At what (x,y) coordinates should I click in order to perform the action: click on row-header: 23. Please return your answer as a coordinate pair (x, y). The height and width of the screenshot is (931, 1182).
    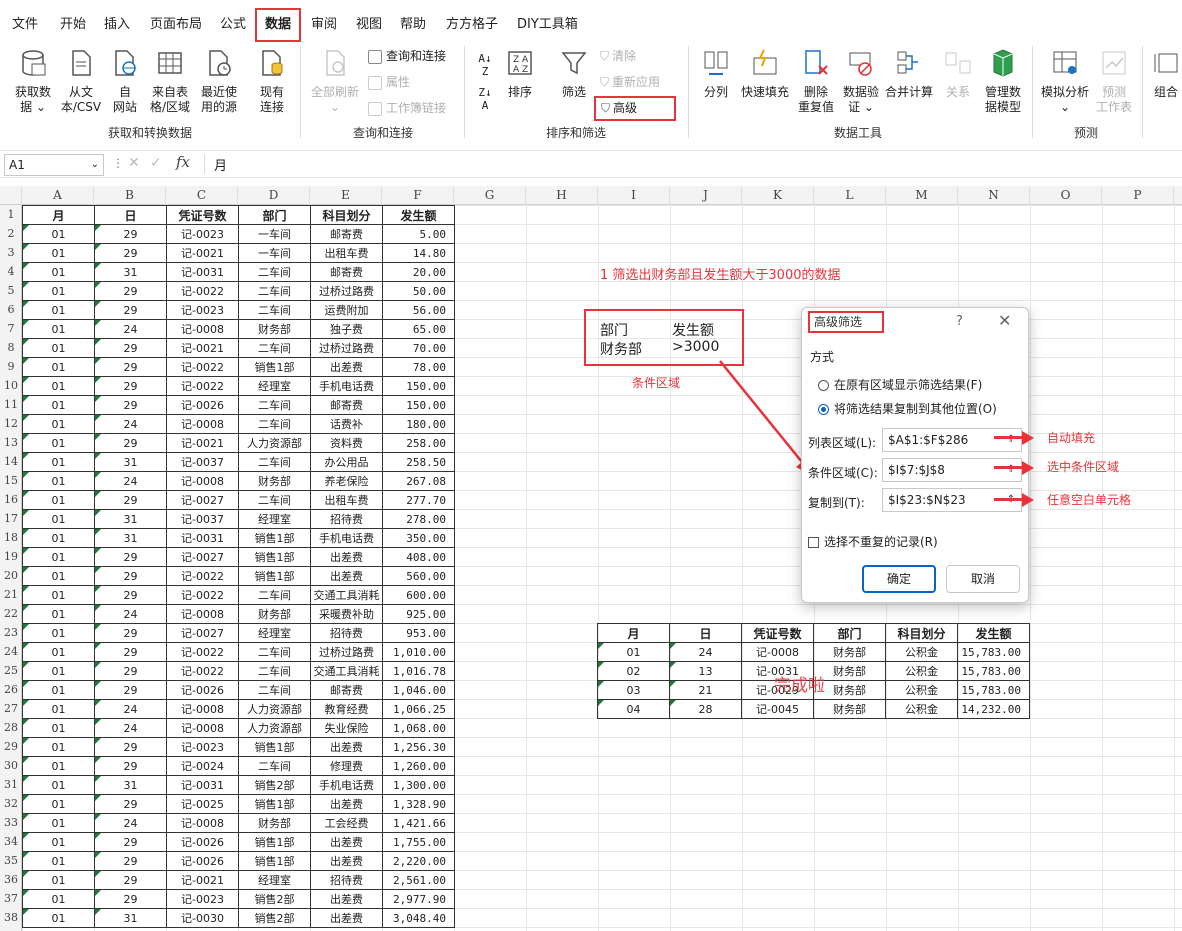
    Looking at the image, I should click on (11, 632).